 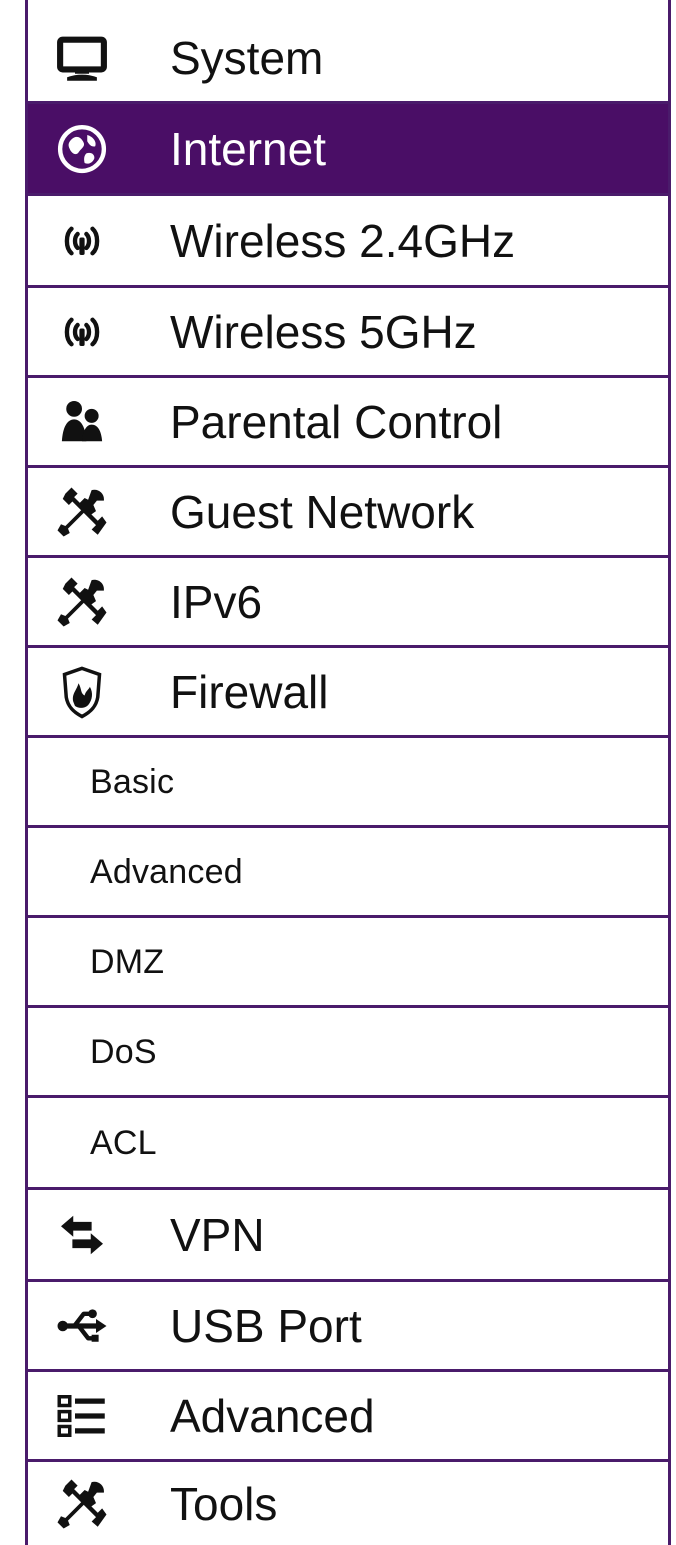 I want to click on menu-item-ipv6: IPv6, so click(x=348, y=603).